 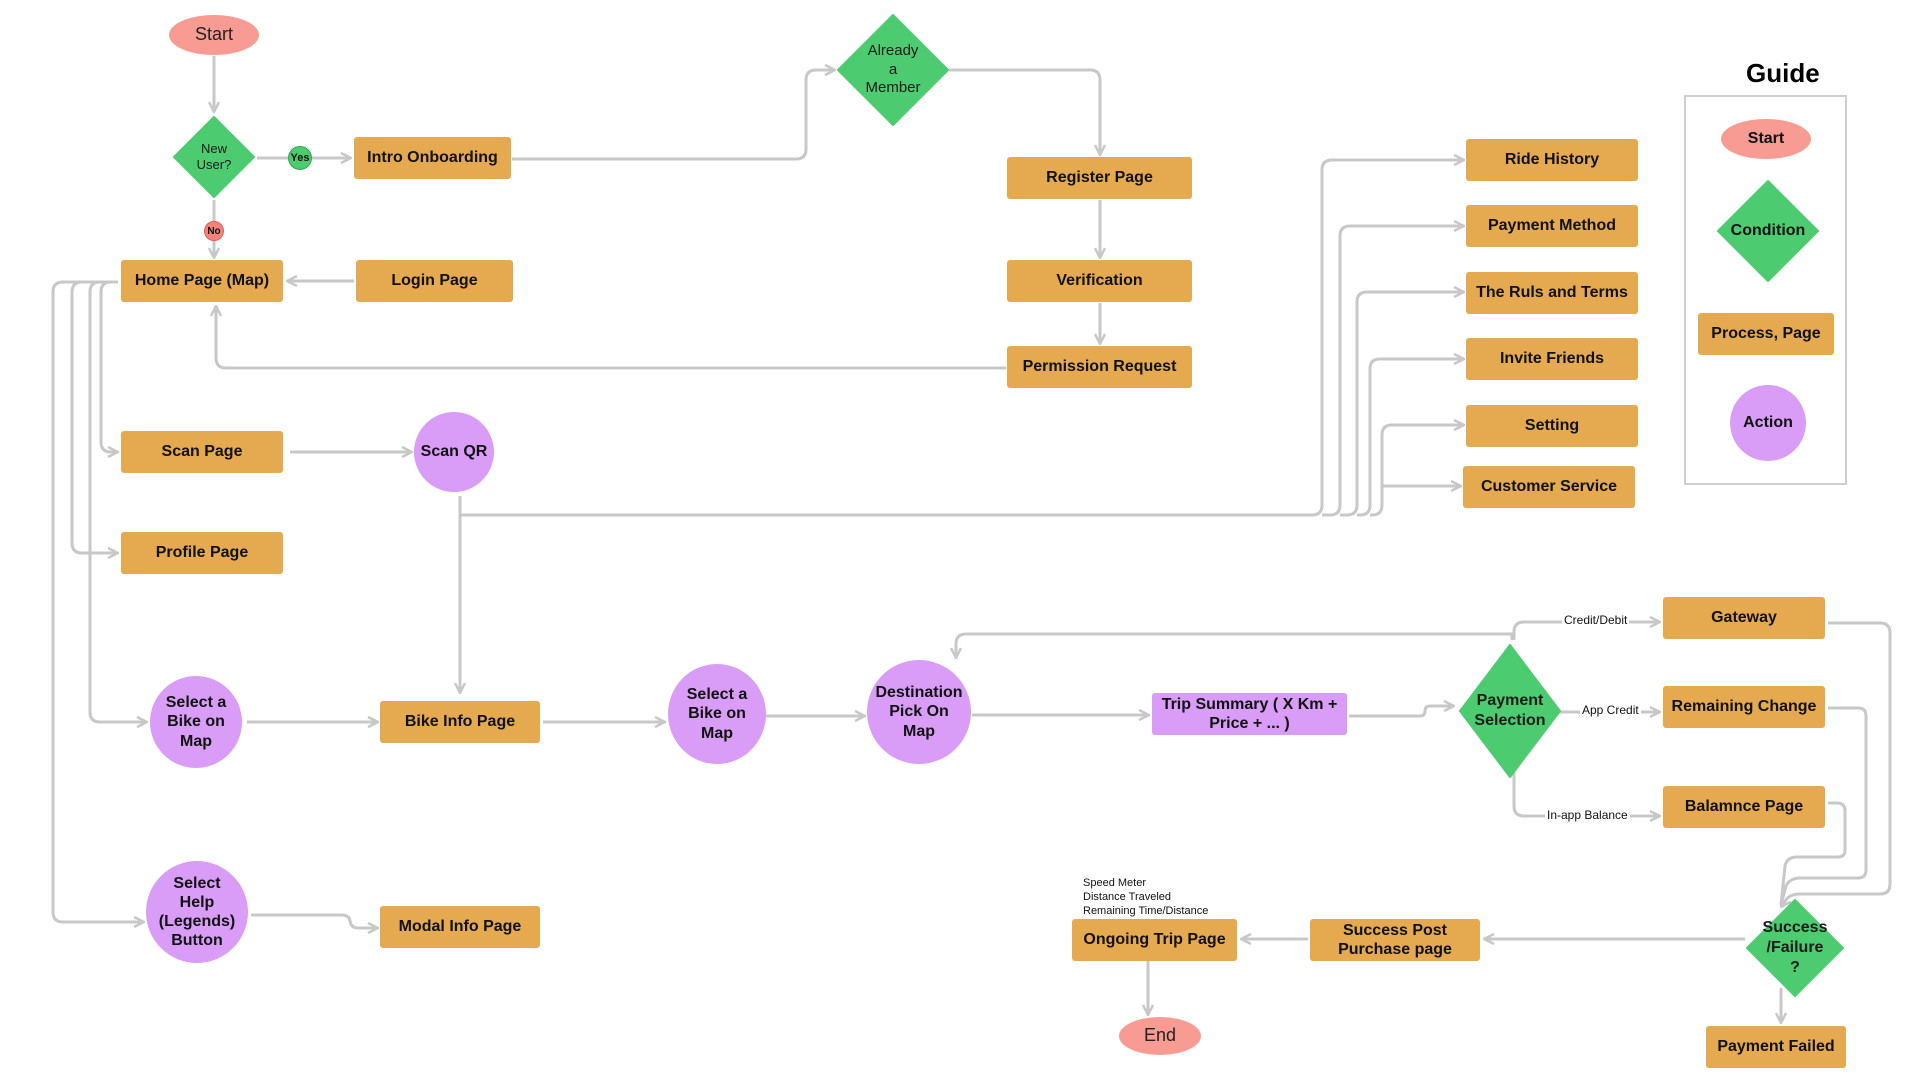 I want to click on already-member-condition: Already a Member, so click(x=893, y=70).